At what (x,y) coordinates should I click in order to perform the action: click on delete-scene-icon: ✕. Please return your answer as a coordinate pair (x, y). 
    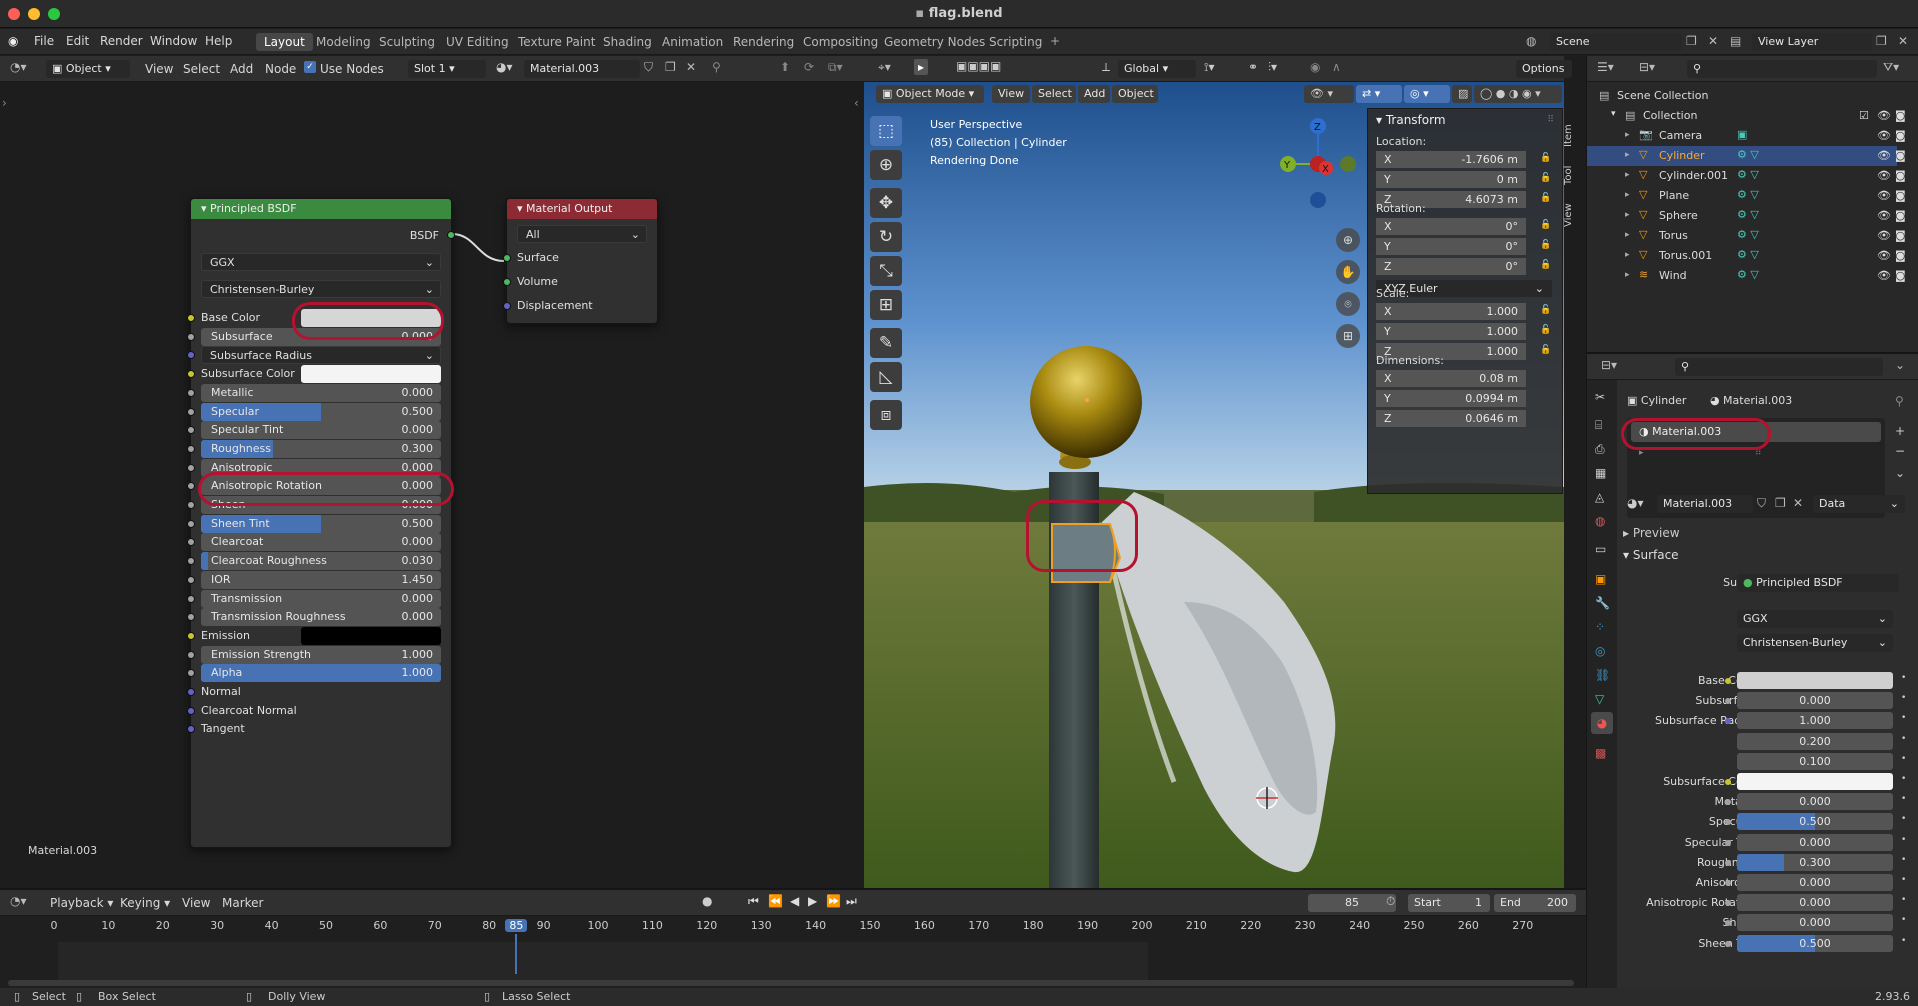
    Looking at the image, I should click on (1713, 41).